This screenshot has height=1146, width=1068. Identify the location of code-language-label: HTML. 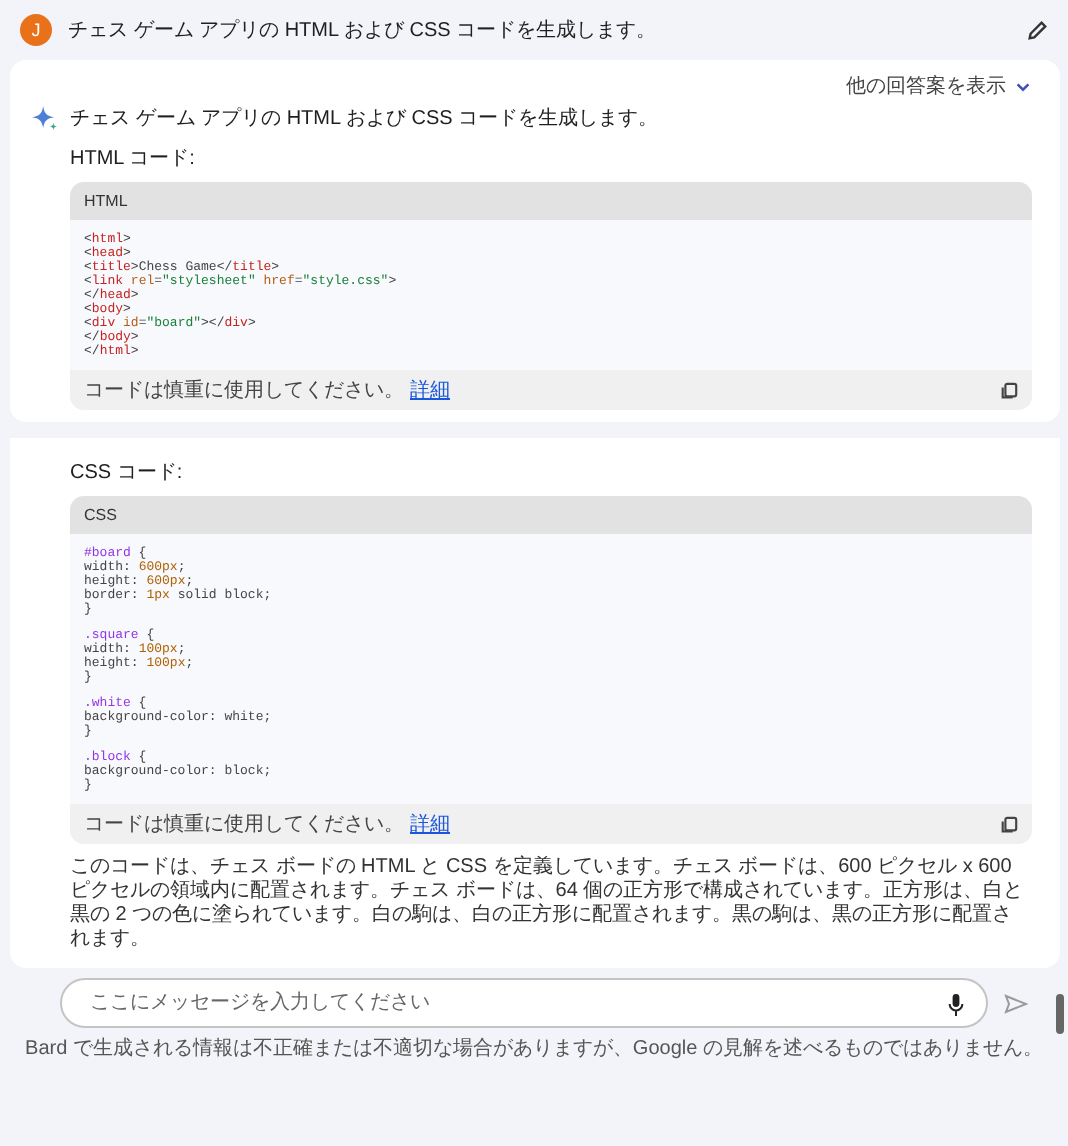
(551, 201).